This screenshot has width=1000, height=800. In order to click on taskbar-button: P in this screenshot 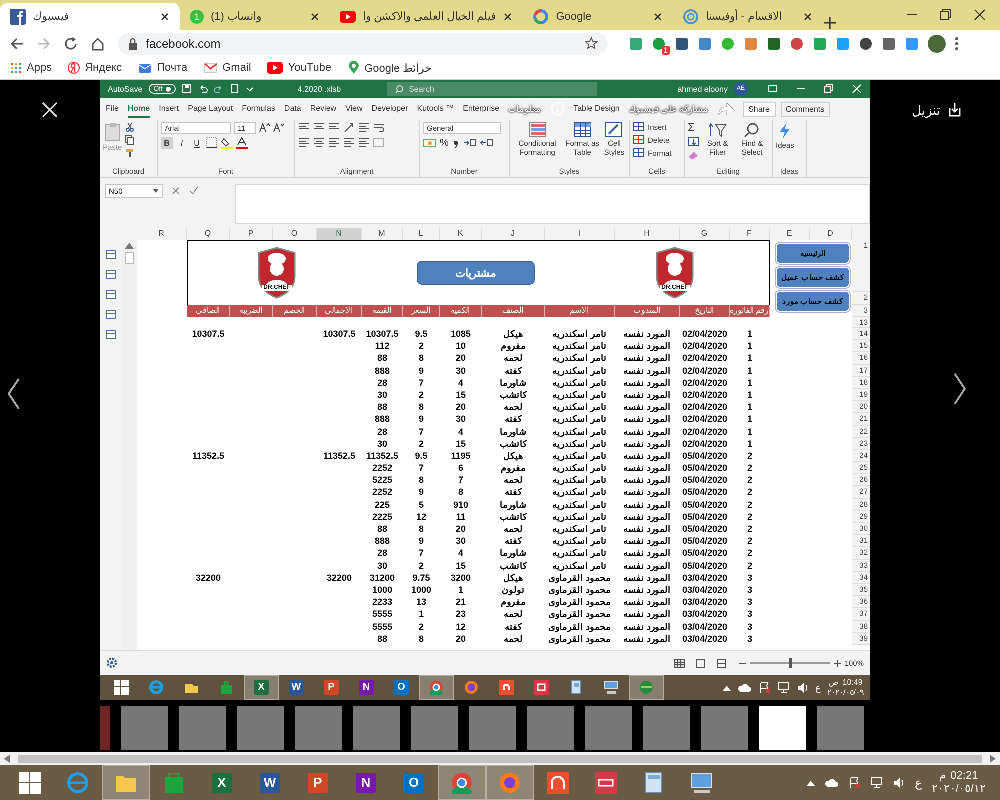, I will do `click(331, 687)`.